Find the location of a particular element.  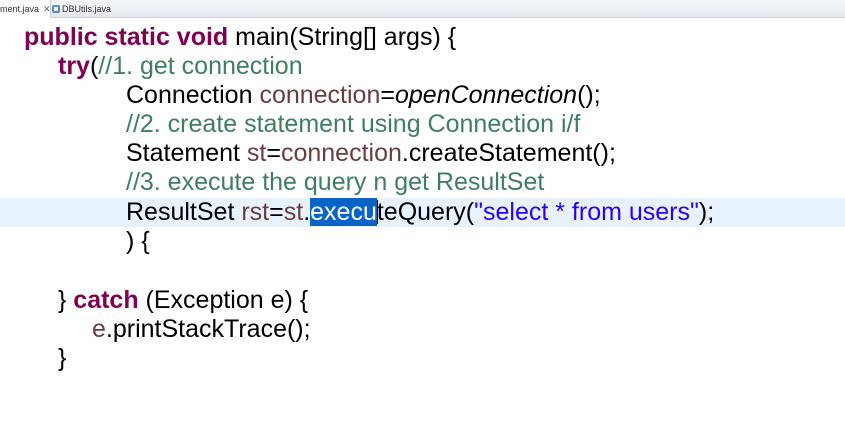

code-text: .createStatement(); is located at coordinates (508, 153).